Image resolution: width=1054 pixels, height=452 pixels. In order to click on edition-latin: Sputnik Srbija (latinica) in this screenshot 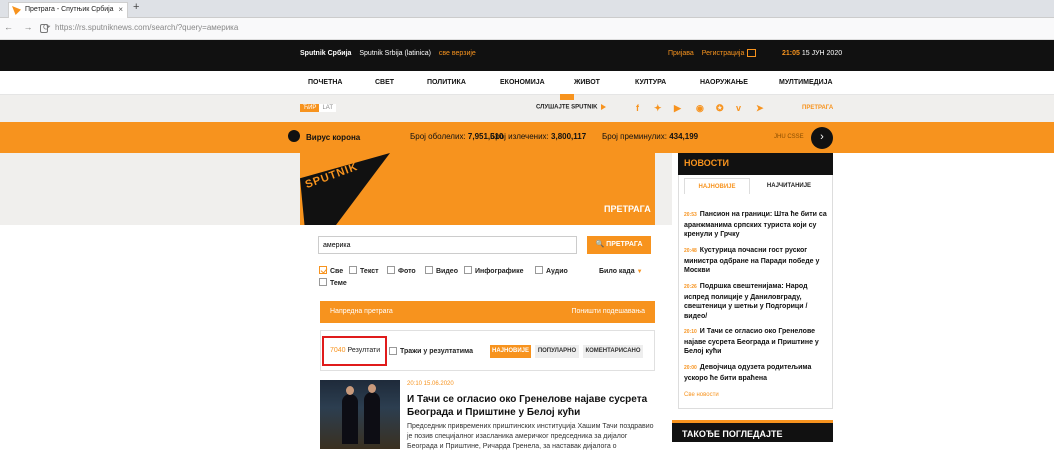, I will do `click(395, 53)`.